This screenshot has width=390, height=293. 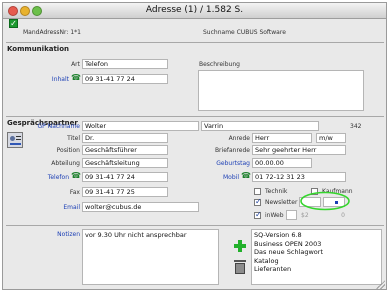 What do you see at coordinates (281, 202) in the screenshot?
I see `newsletter-label: Newsletter` at bounding box center [281, 202].